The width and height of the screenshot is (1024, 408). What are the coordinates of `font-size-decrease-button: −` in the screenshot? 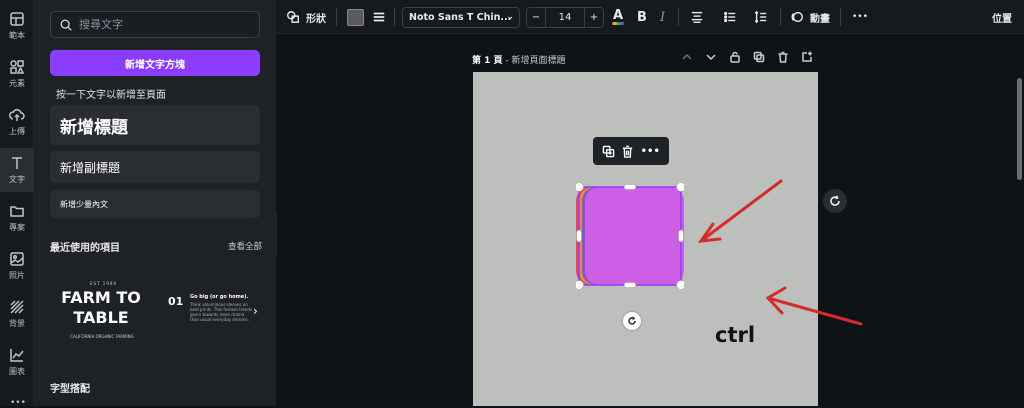 It's located at (536, 17).